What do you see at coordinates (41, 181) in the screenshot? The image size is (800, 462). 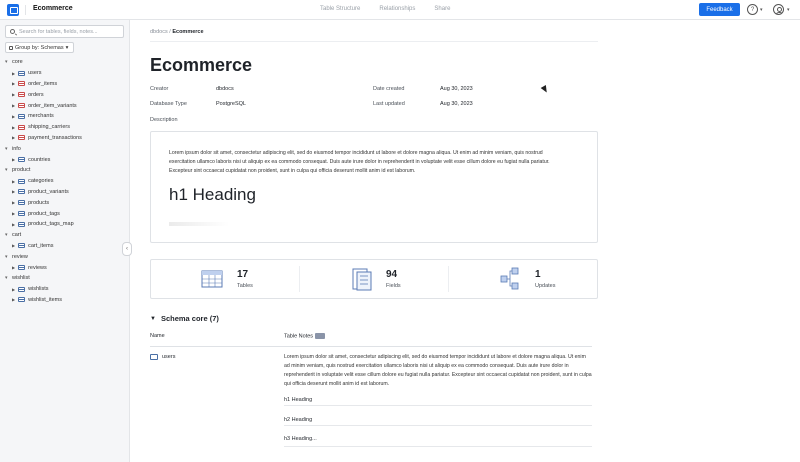 I see `sidebar-item-label: categories` at bounding box center [41, 181].